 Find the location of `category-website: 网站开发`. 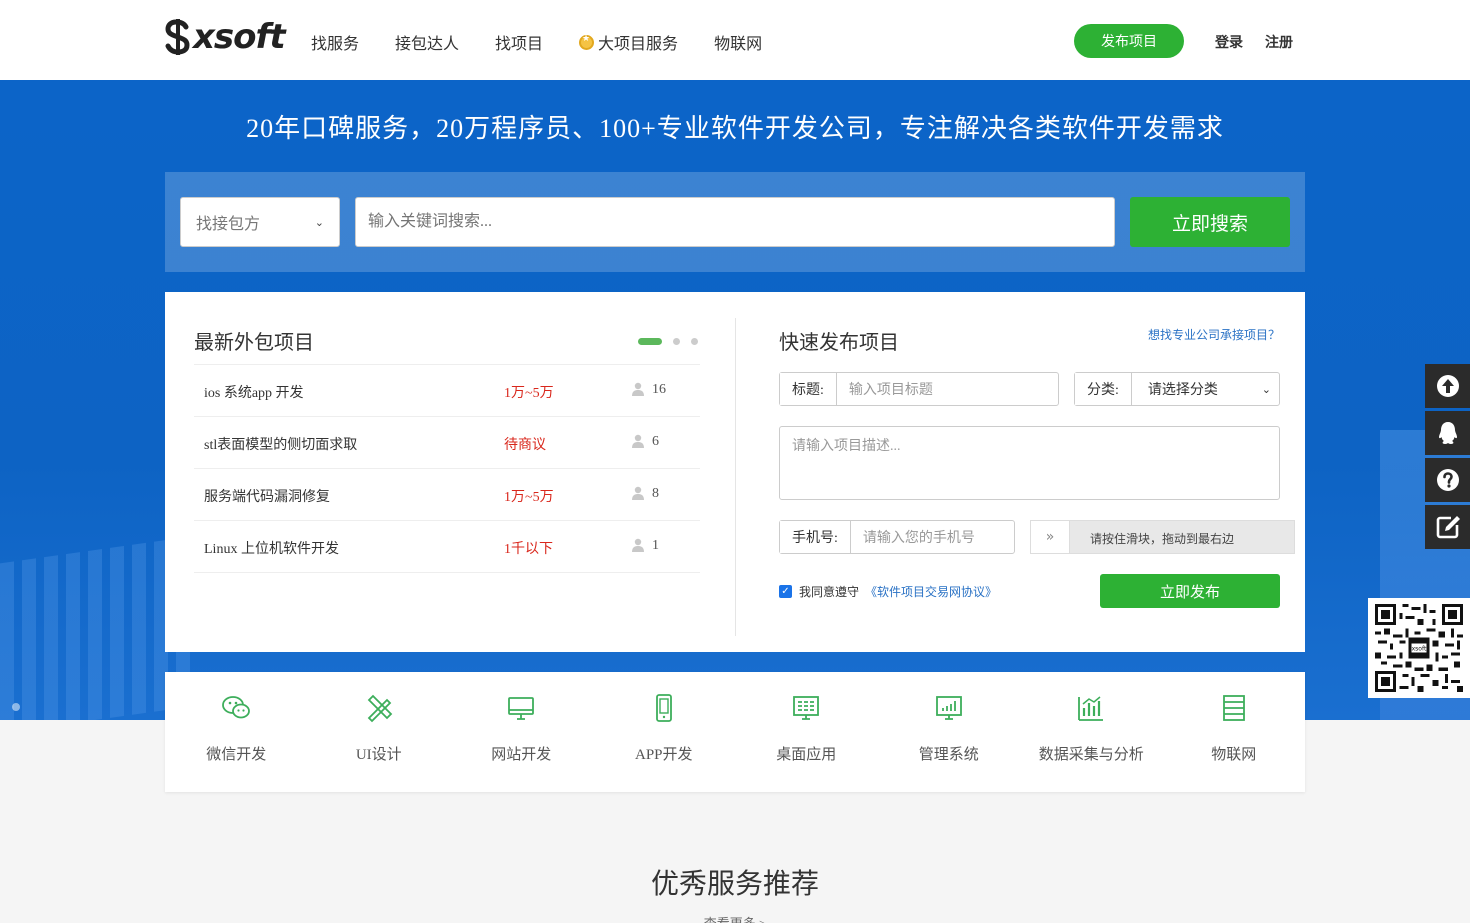

category-website: 网站开发 is located at coordinates (521, 732).